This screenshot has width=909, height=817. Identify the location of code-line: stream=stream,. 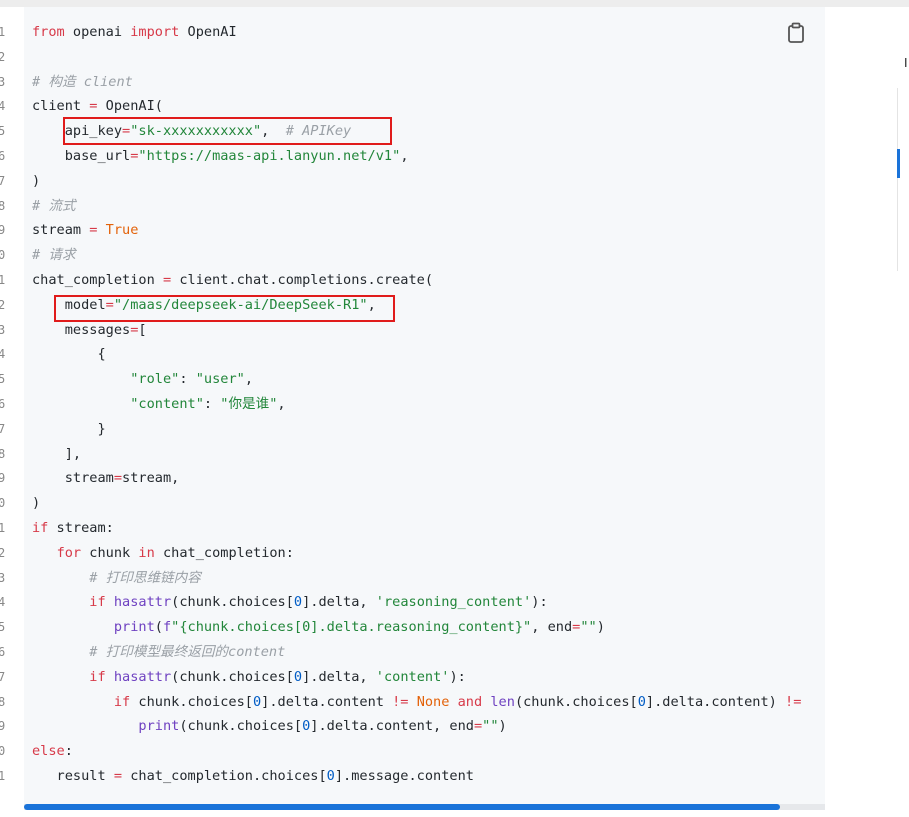
(106, 478).